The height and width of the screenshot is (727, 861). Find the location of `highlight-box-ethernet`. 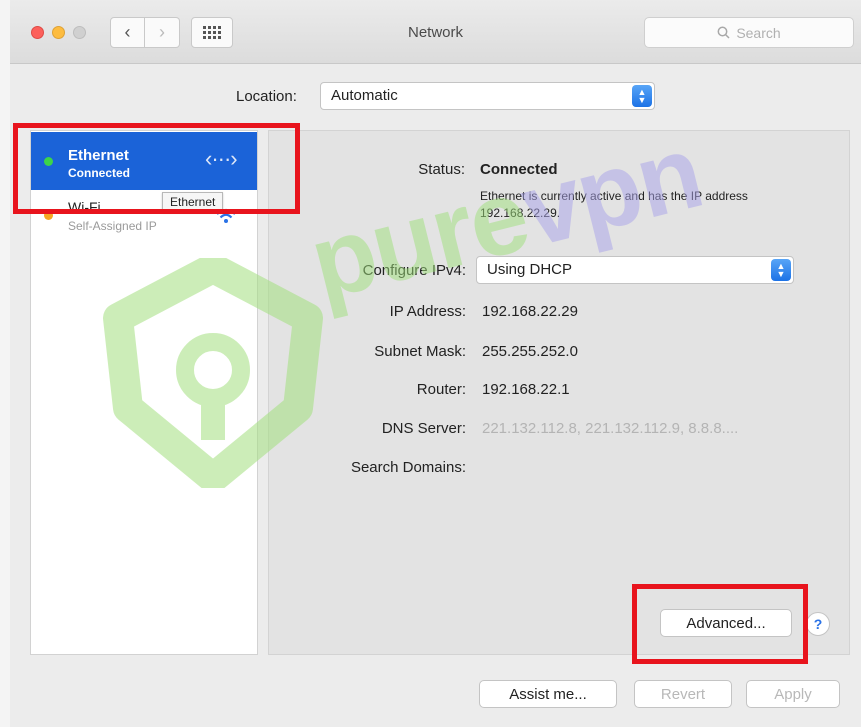

highlight-box-ethernet is located at coordinates (156, 168).